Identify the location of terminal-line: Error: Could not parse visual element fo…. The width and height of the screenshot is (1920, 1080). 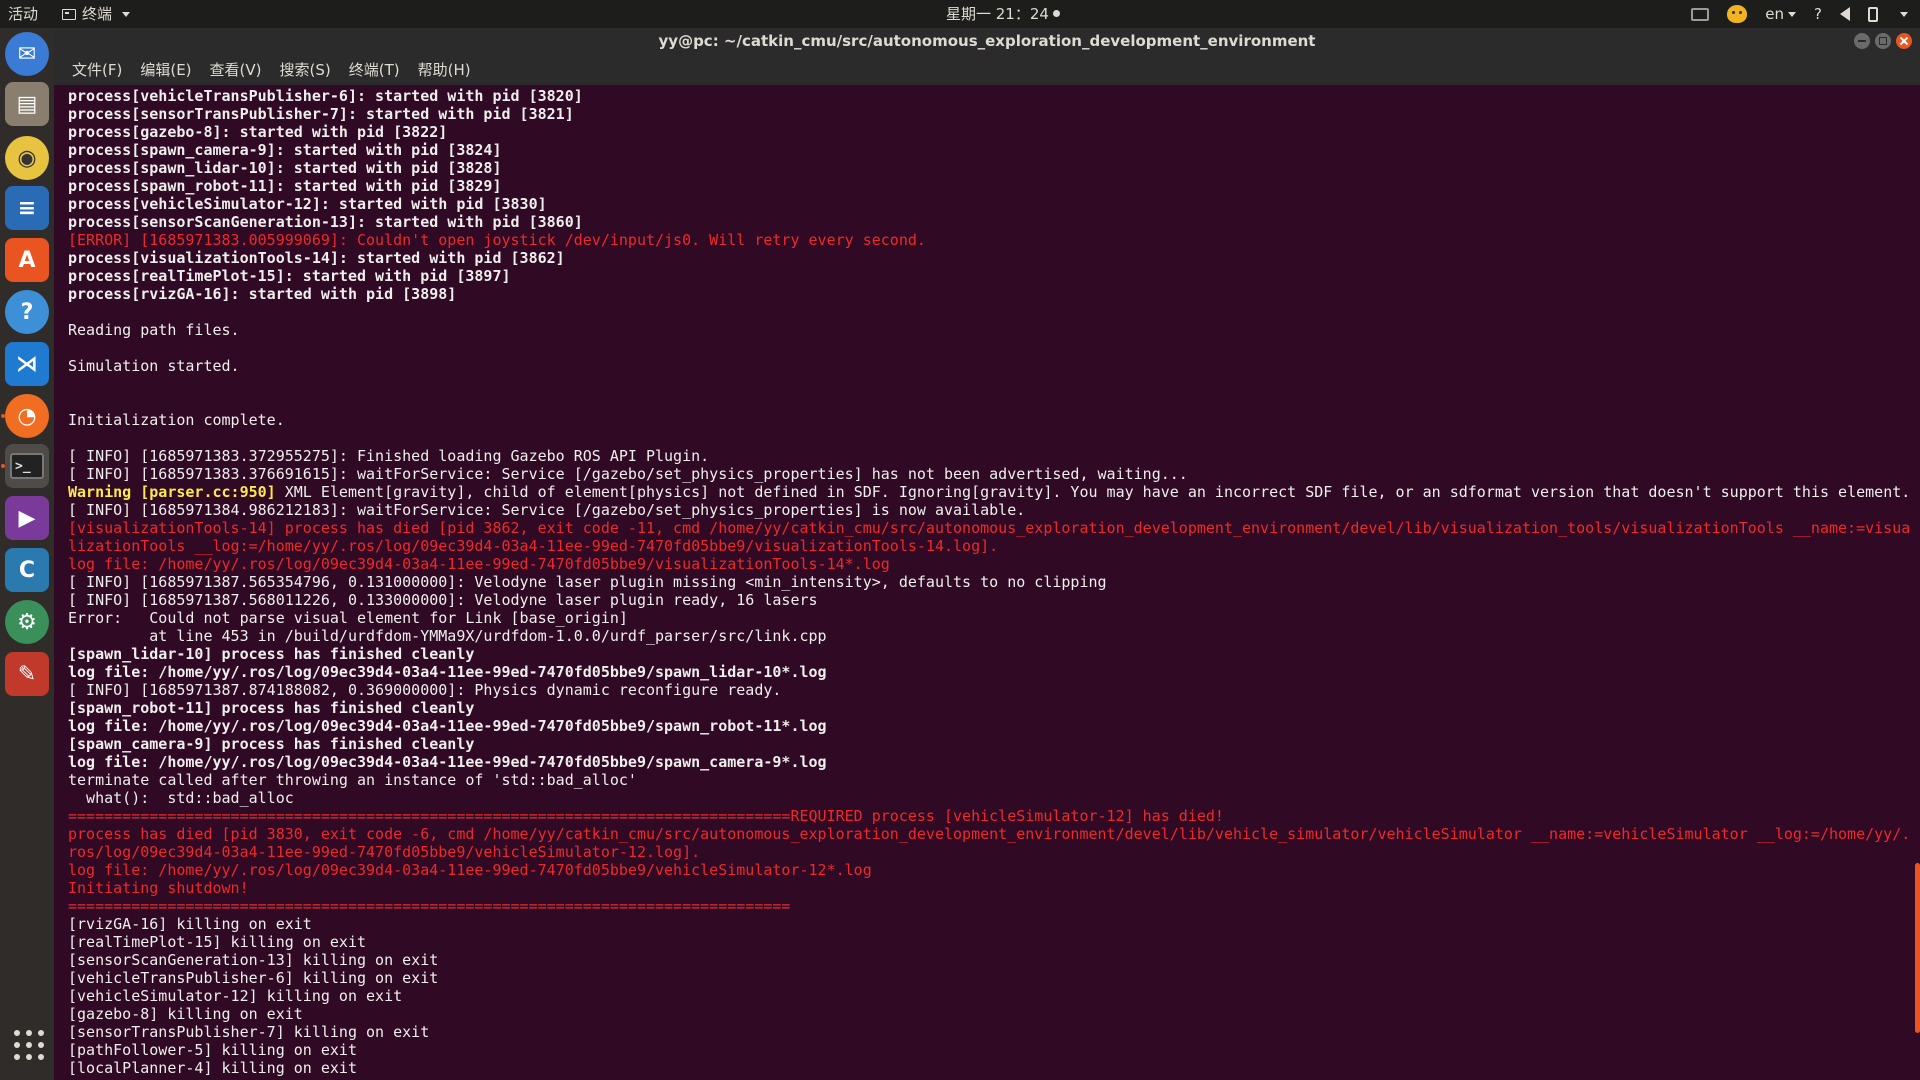
(348, 618).